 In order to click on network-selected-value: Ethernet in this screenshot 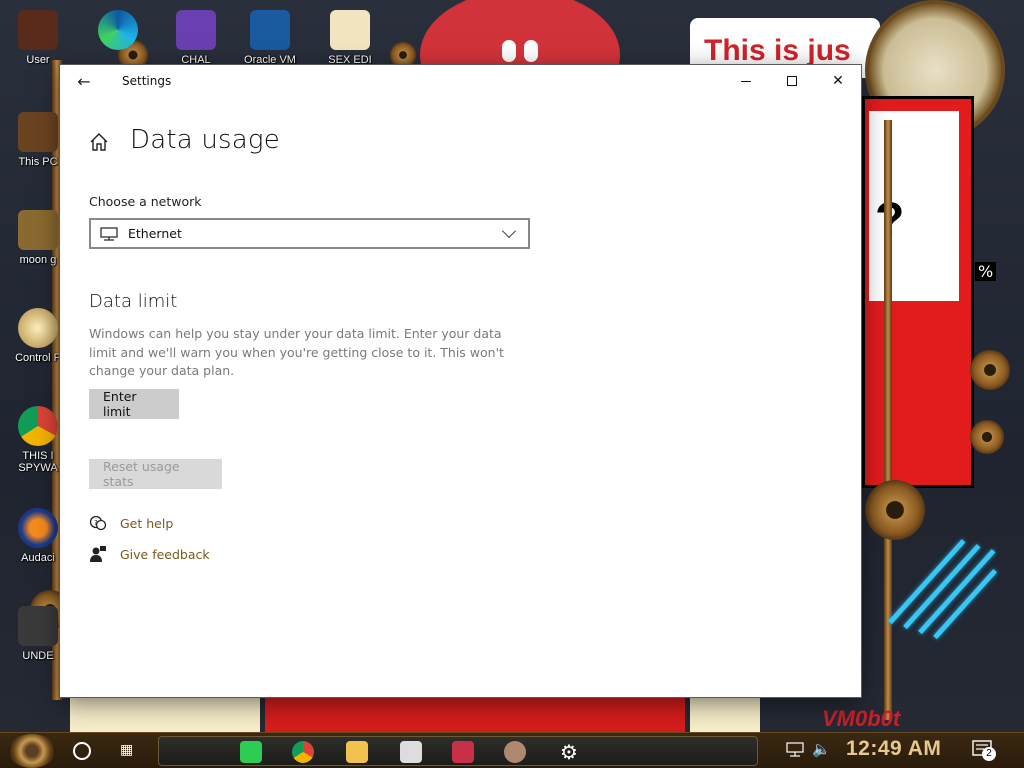, I will do `click(155, 233)`.